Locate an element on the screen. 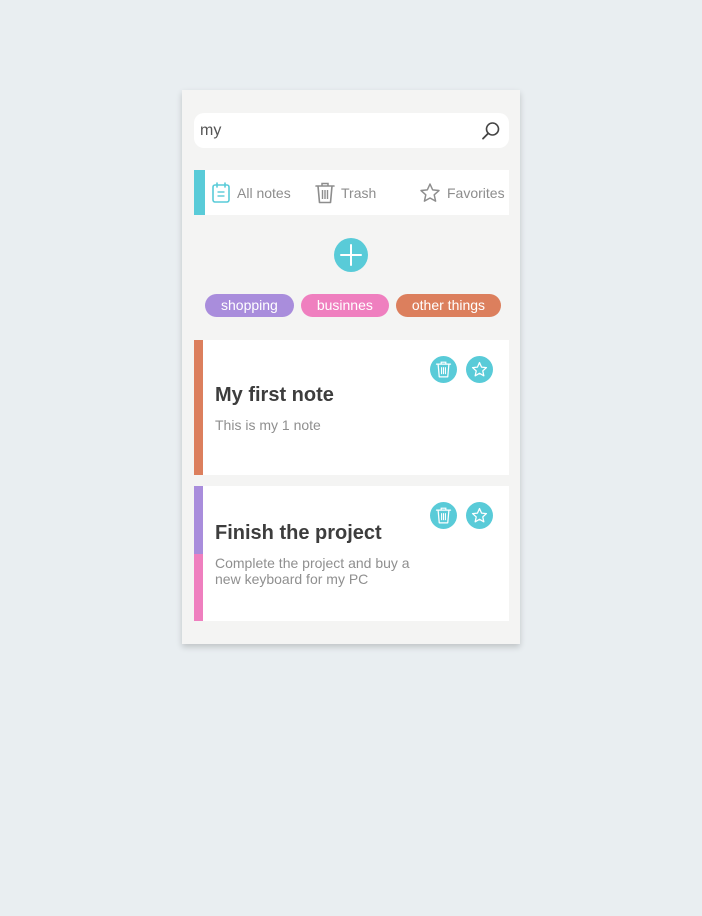 The image size is (702, 916). tab-favorites: Favorites is located at coordinates (462, 192).